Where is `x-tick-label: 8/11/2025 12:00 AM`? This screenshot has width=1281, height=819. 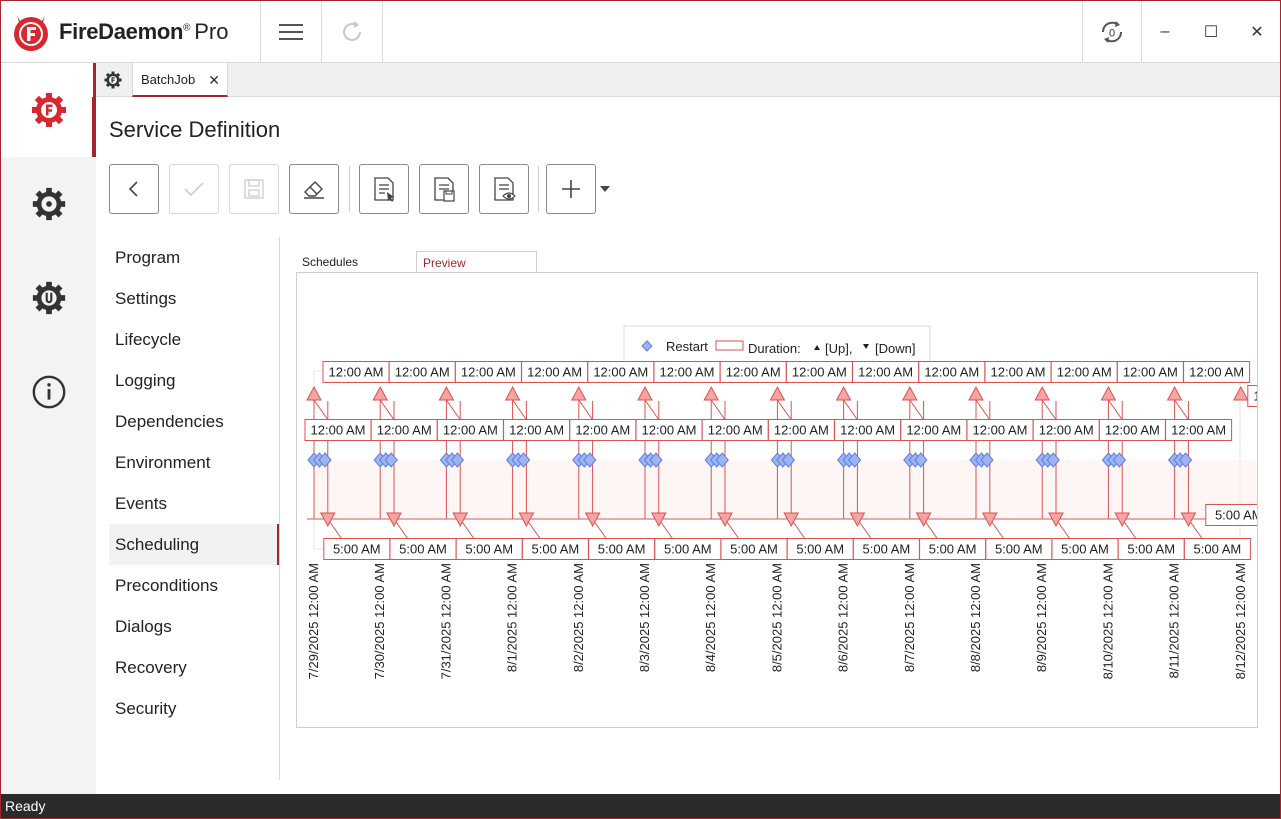 x-tick-label: 8/11/2025 12:00 AM is located at coordinates (1174, 620).